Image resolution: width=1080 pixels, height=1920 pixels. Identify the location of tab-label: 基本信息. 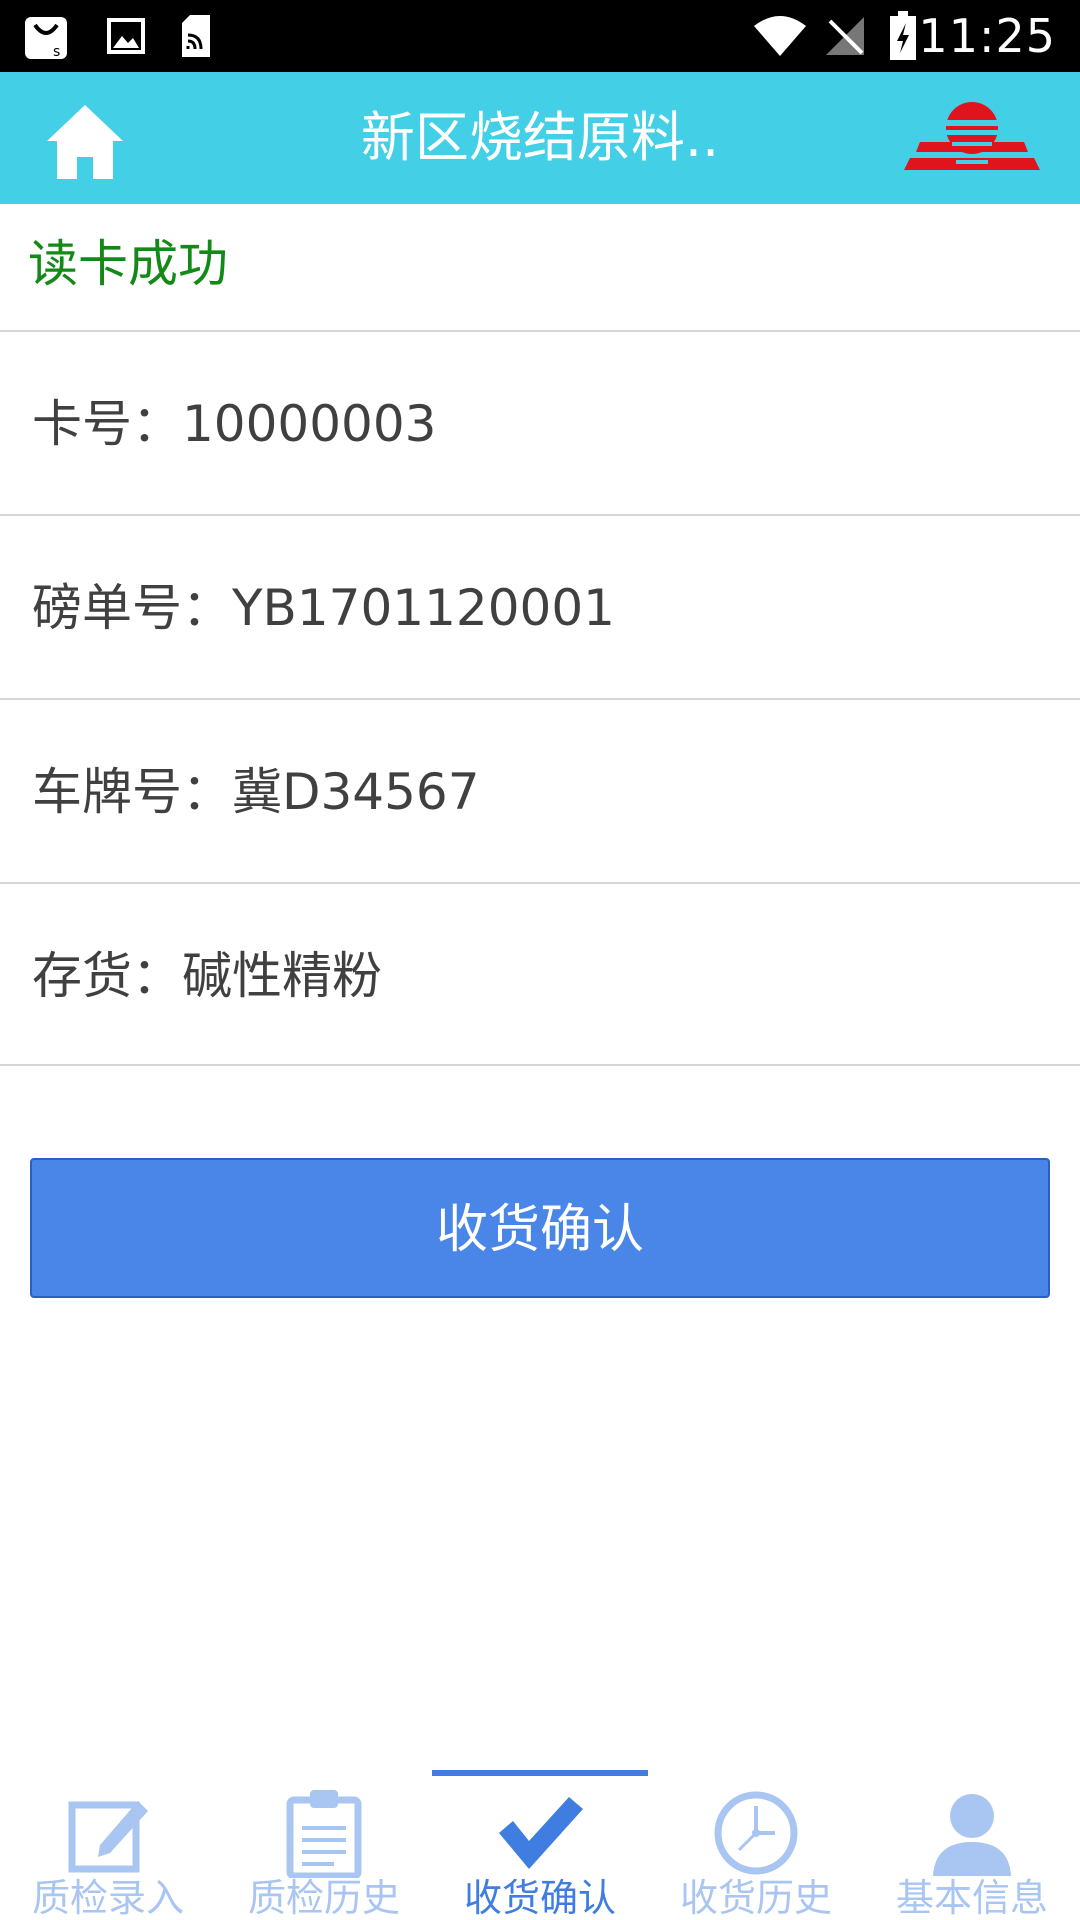
(971, 1898).